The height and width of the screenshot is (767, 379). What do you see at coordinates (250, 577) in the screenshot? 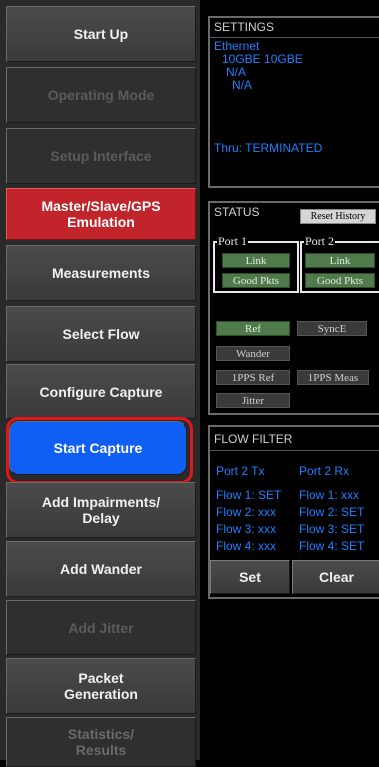
I see `set-button: Set` at bounding box center [250, 577].